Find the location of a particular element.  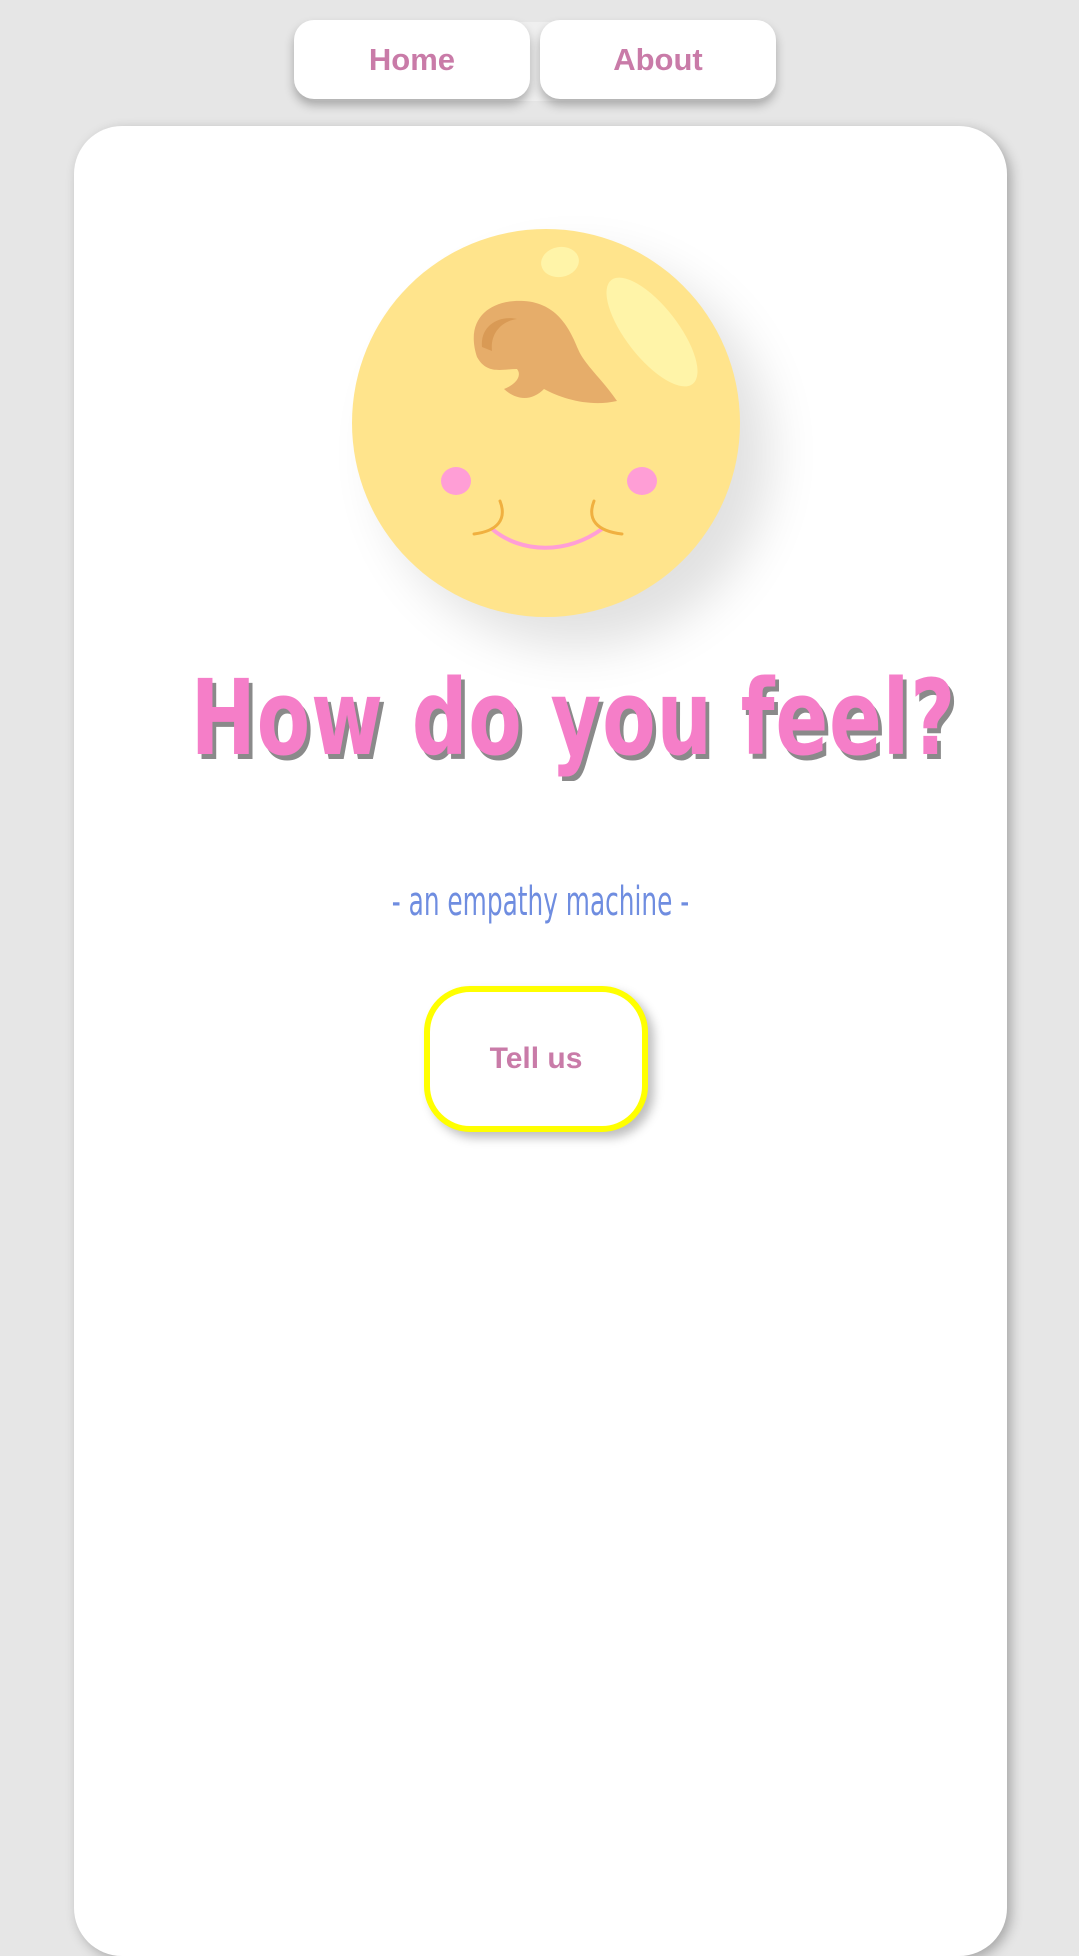

left-cheek-icon is located at coordinates (456, 481).